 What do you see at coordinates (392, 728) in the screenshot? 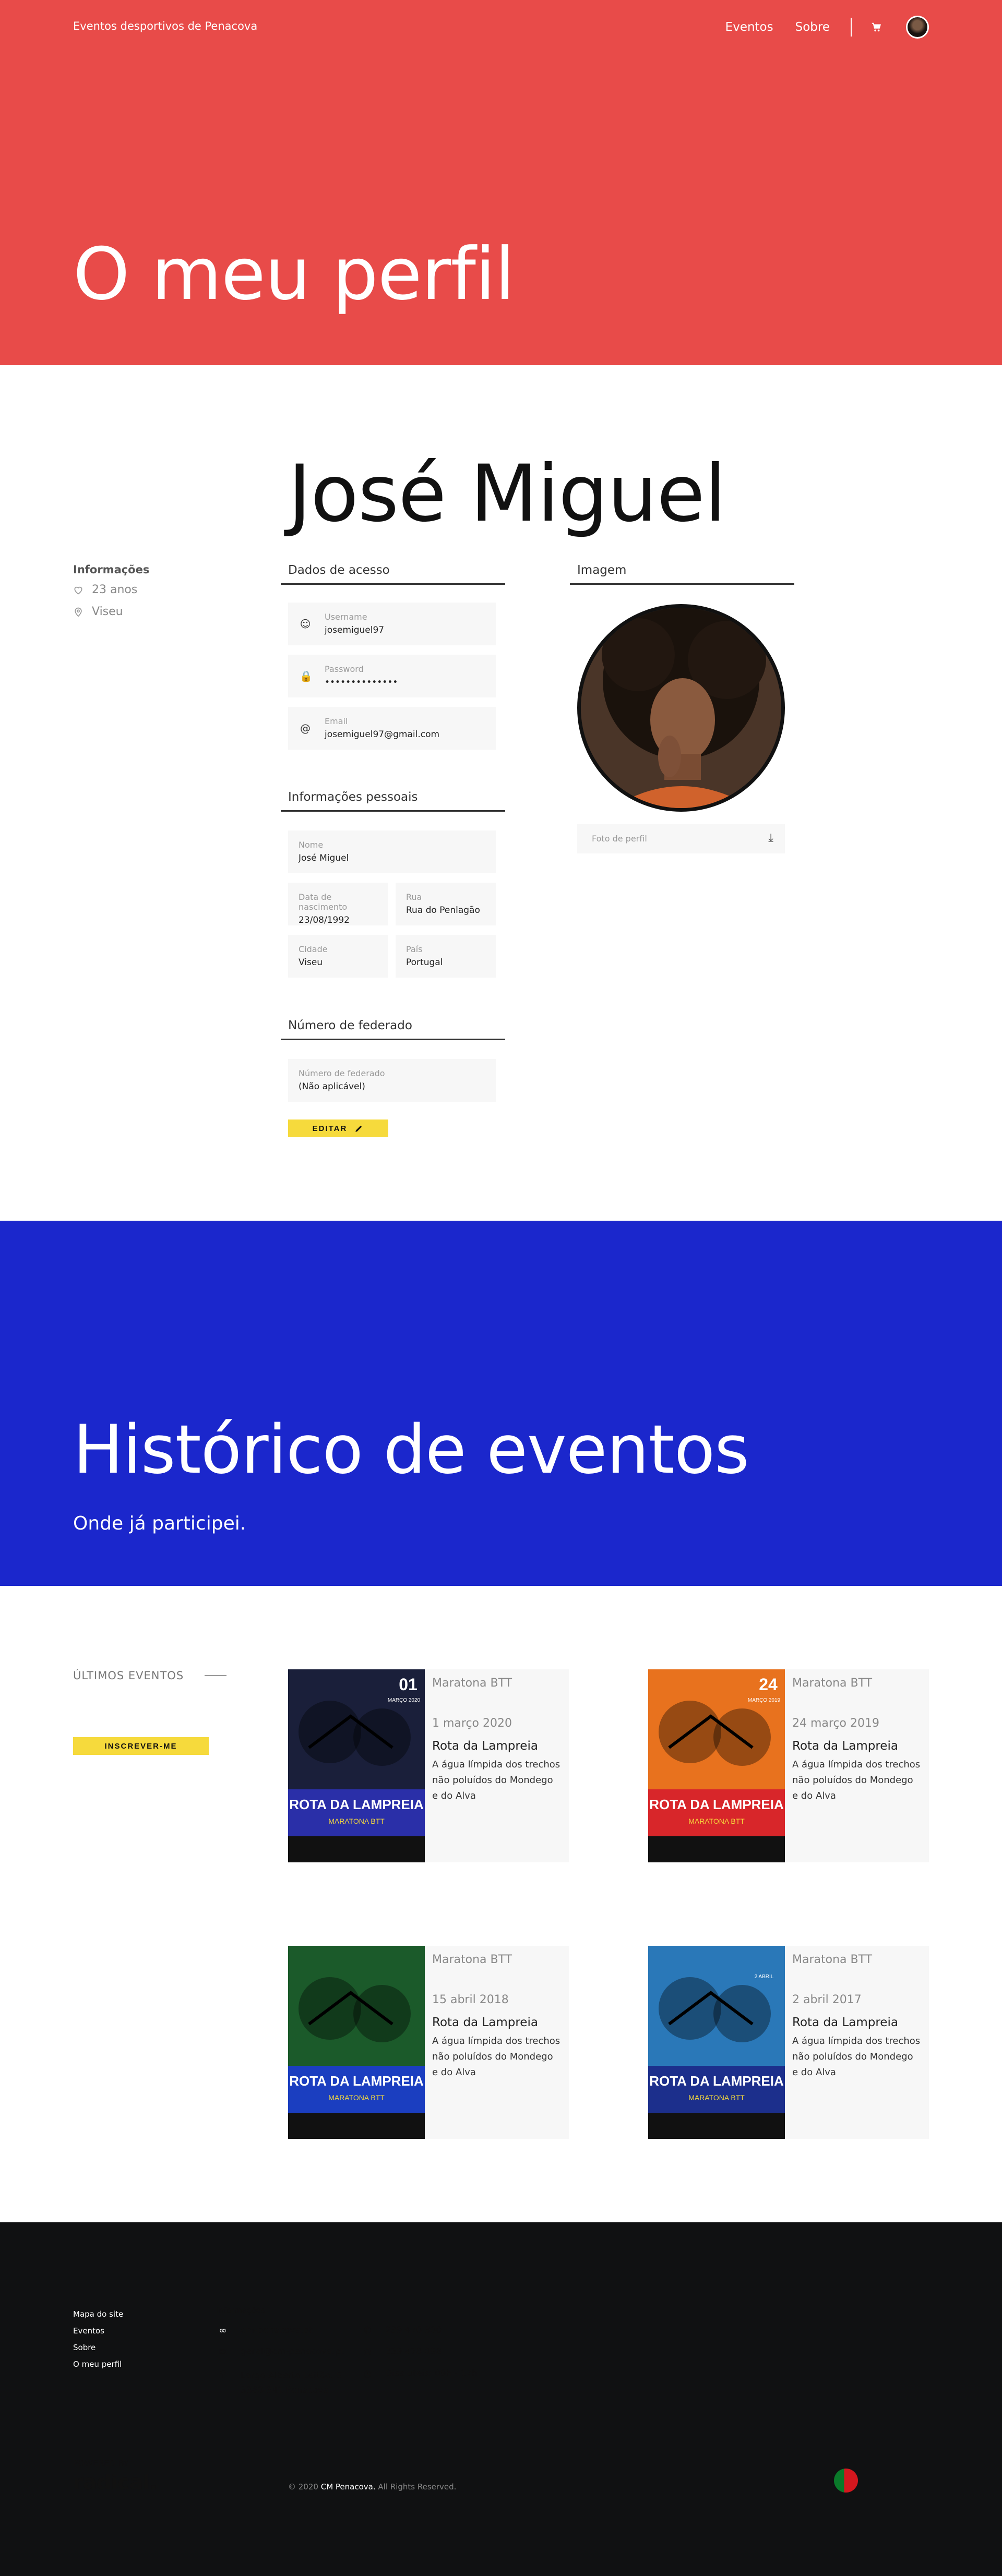
I see `email-field: @ Email josemiguel97@gmail.com` at bounding box center [392, 728].